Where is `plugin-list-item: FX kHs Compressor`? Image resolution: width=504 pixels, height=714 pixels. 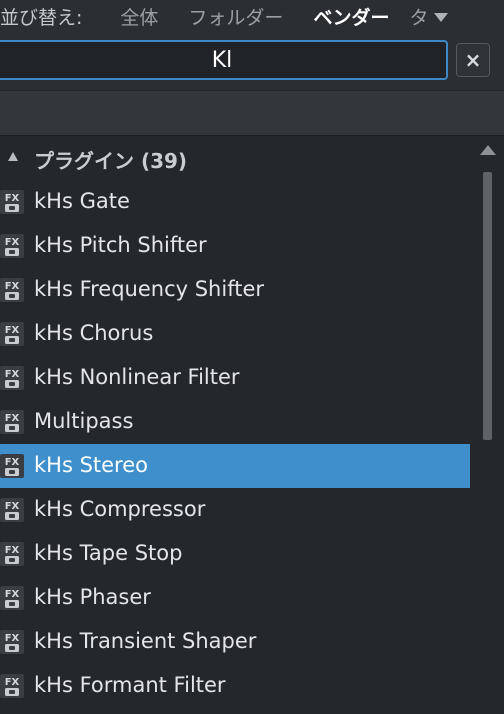 plugin-list-item: FX kHs Compressor is located at coordinates (235, 510).